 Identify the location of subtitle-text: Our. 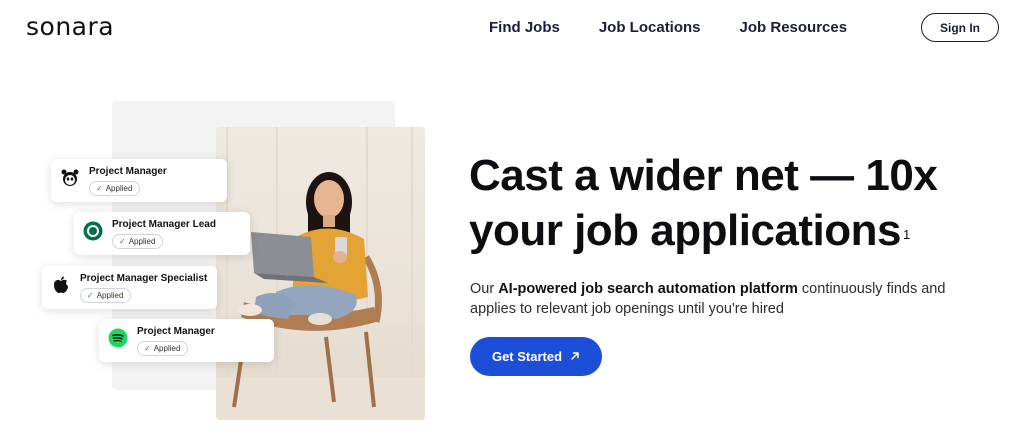
(484, 289).